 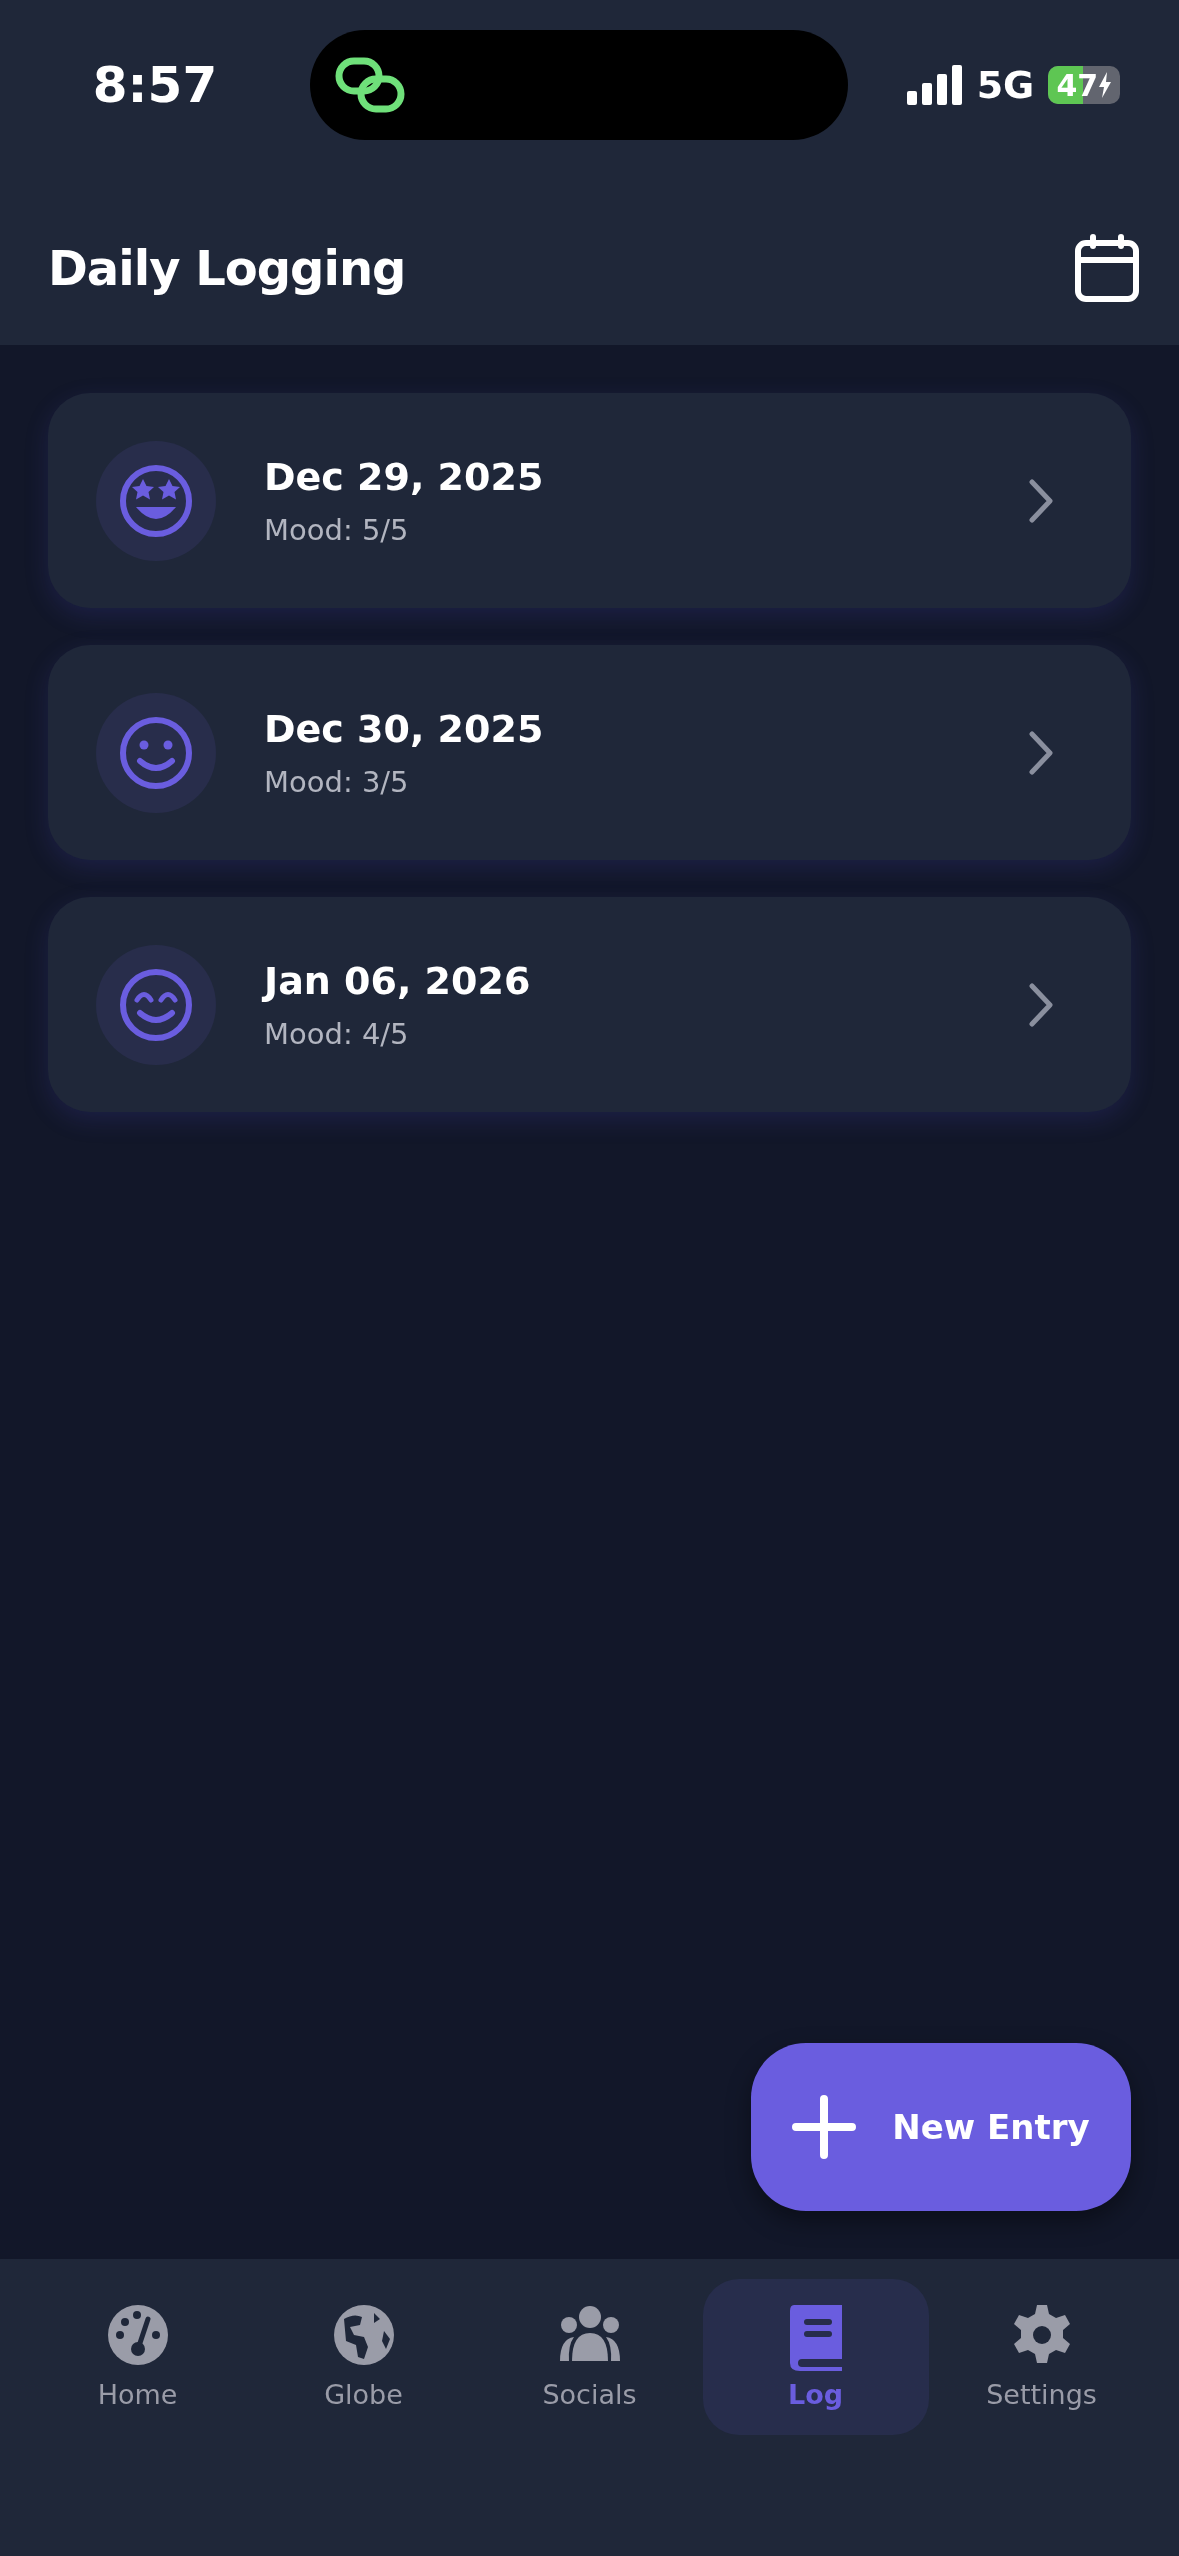 I want to click on entry-card: Dec 30, 2025 Mood: 3/5, so click(x=589, y=752).